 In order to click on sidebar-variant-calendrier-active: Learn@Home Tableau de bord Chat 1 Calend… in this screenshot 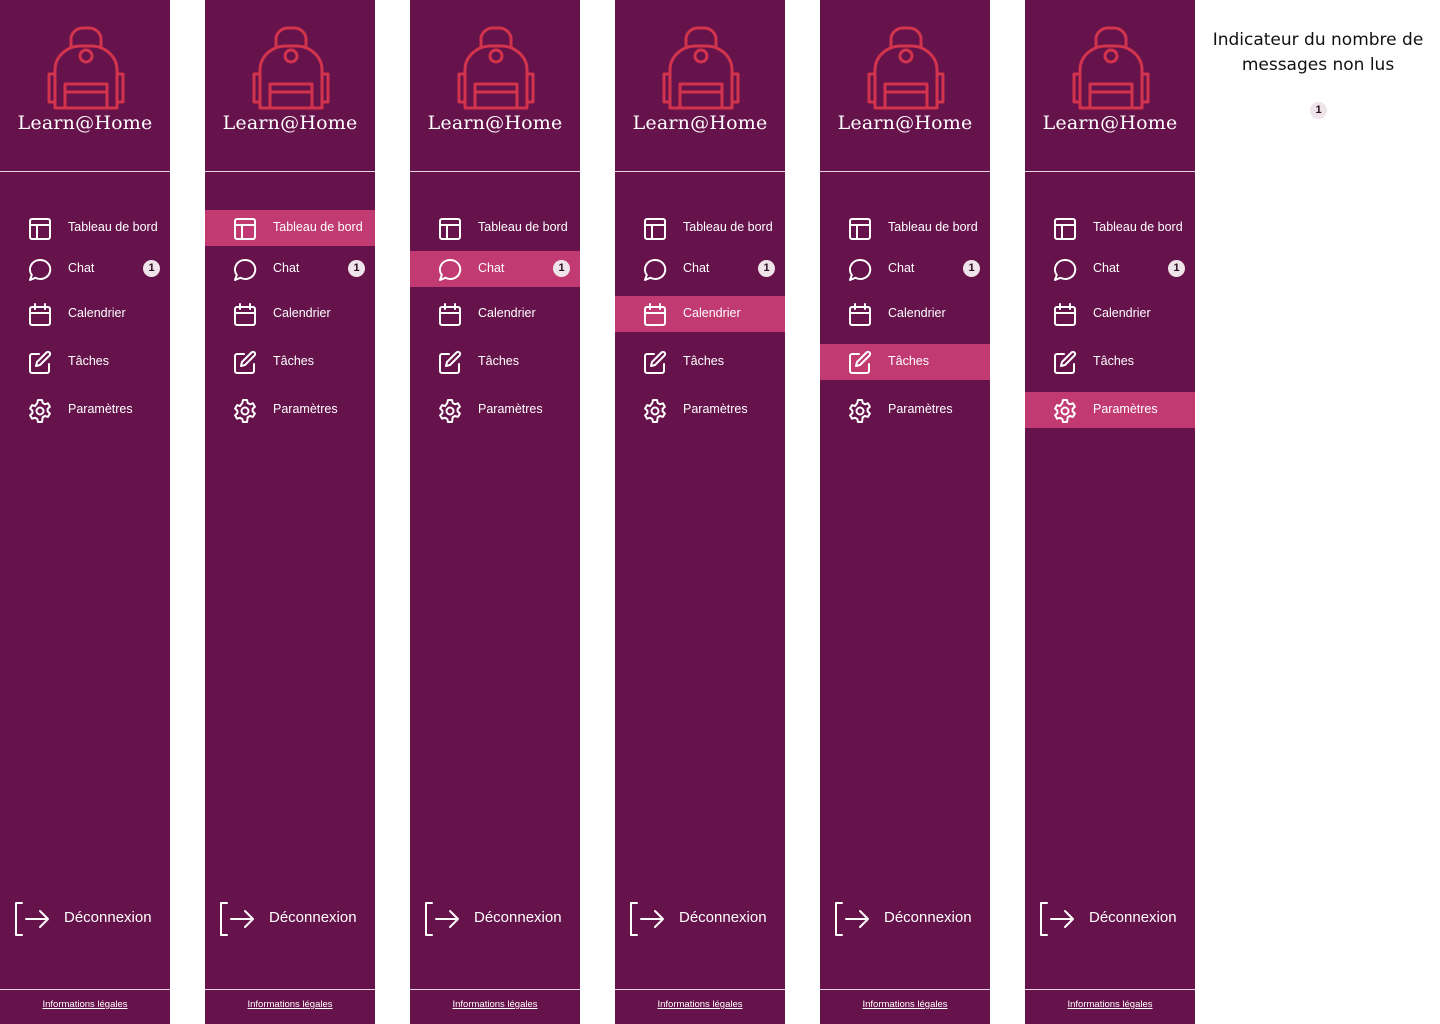, I will do `click(700, 512)`.